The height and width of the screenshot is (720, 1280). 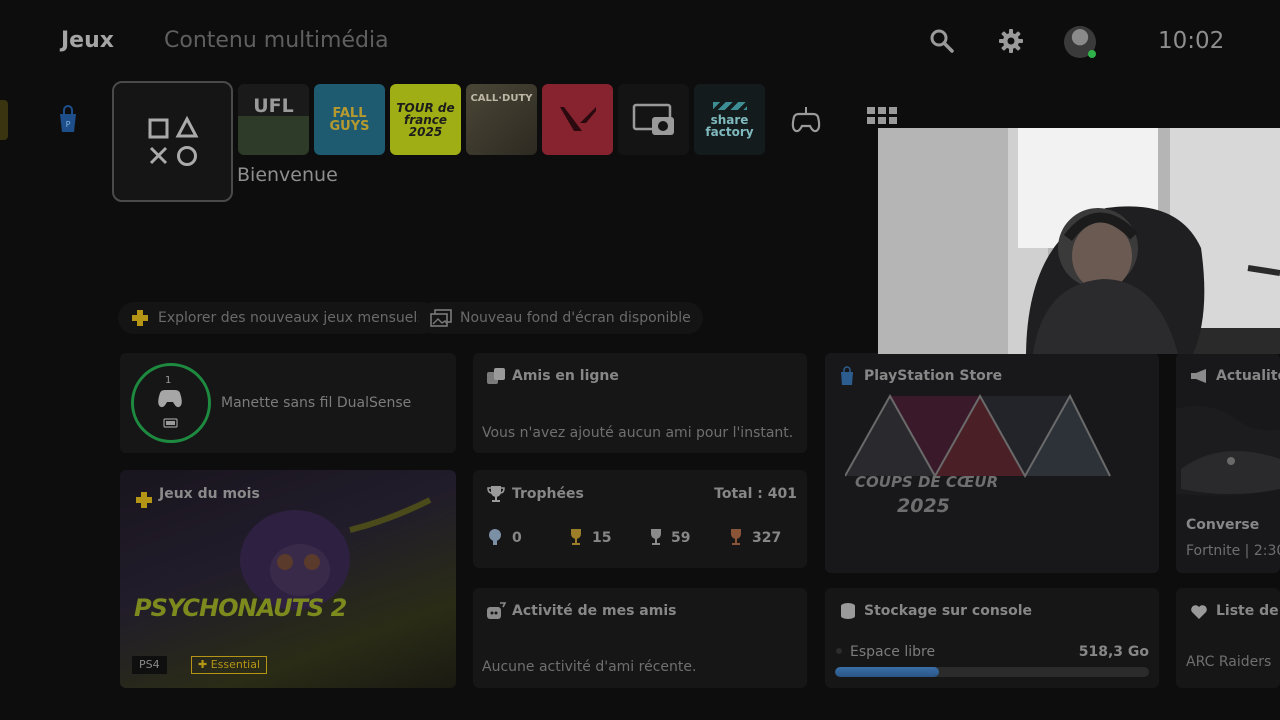 What do you see at coordinates (149, 665) in the screenshot?
I see `platform-badge: PS4` at bounding box center [149, 665].